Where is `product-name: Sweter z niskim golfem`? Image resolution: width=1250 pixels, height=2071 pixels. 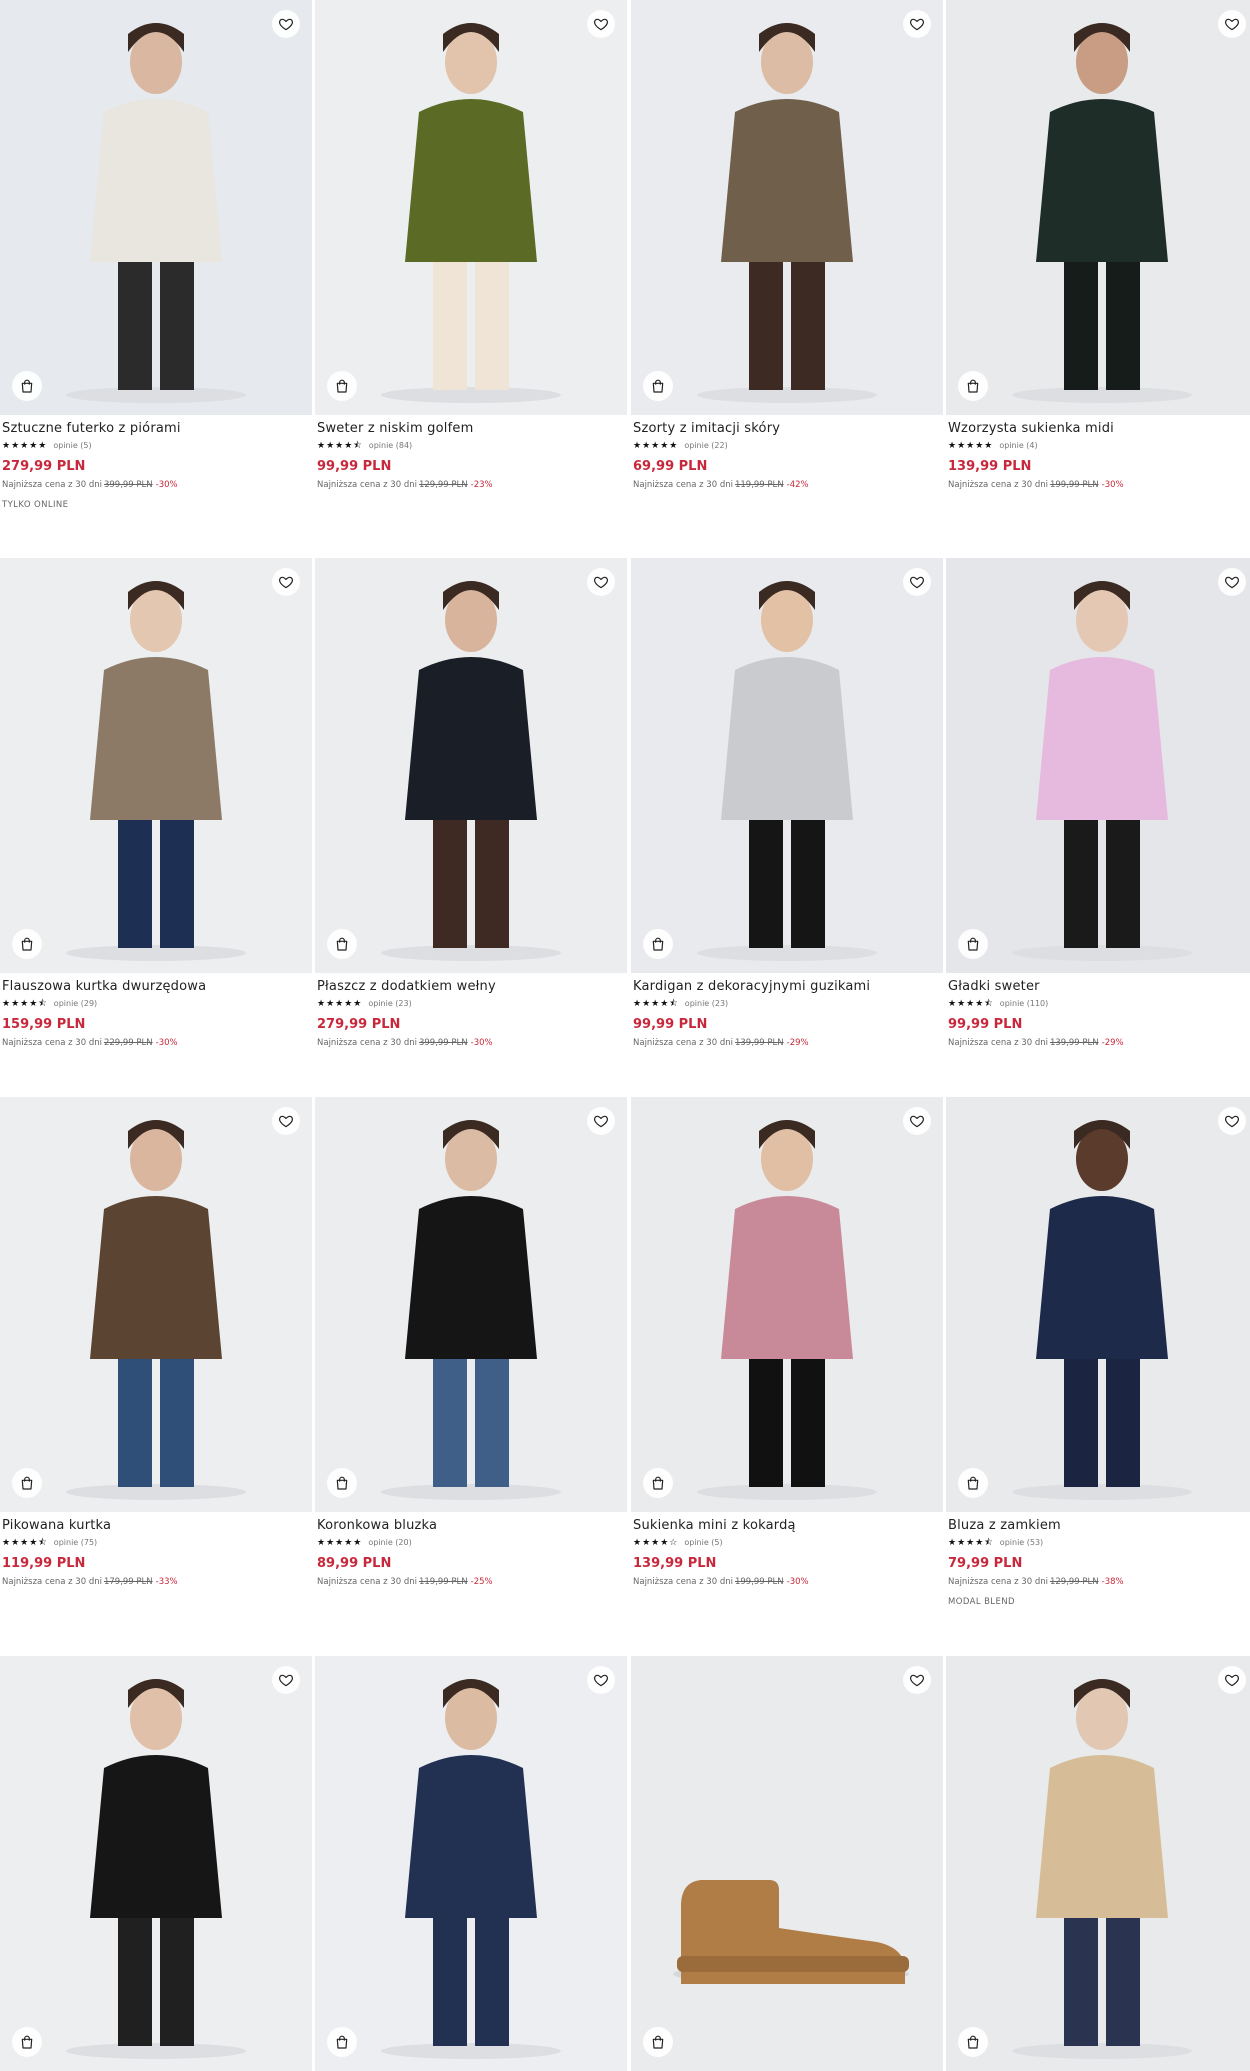 product-name: Sweter z niskim golfem is located at coordinates (471, 429).